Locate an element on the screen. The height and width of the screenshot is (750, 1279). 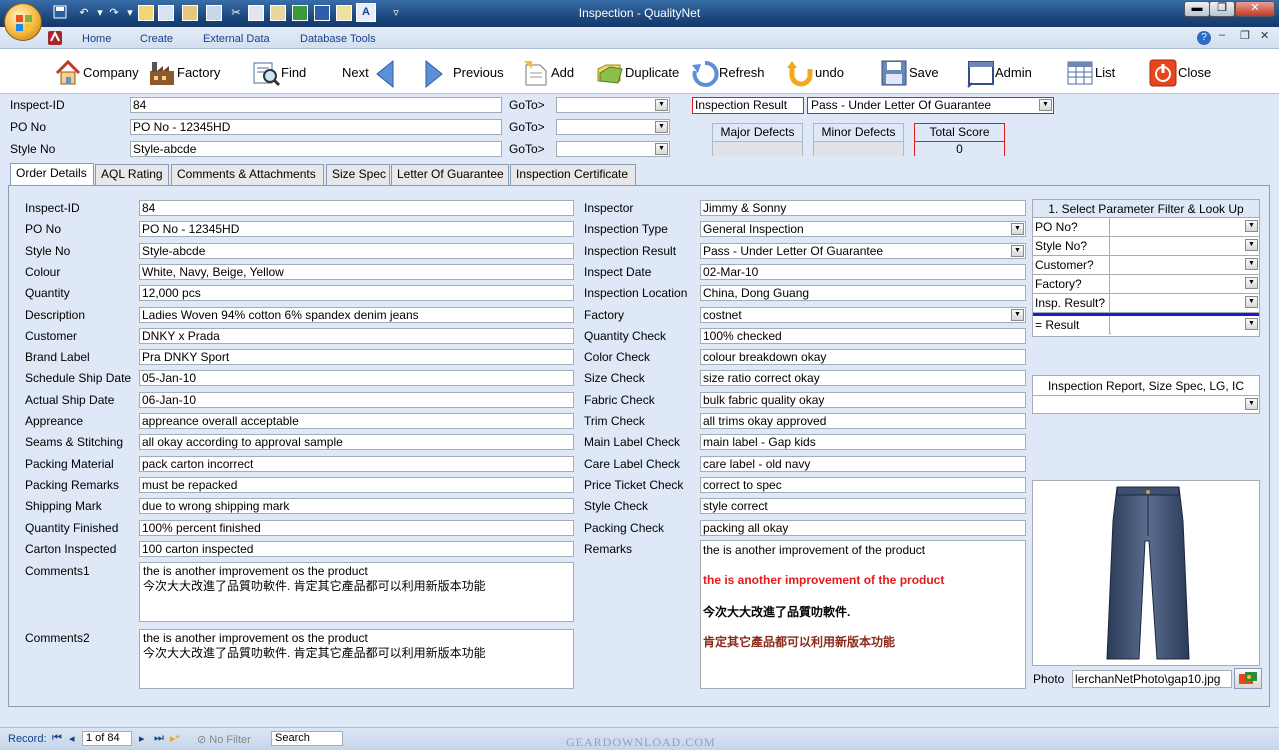
filter-dropdown-customer: ▼ is located at coordinates (1185, 265).